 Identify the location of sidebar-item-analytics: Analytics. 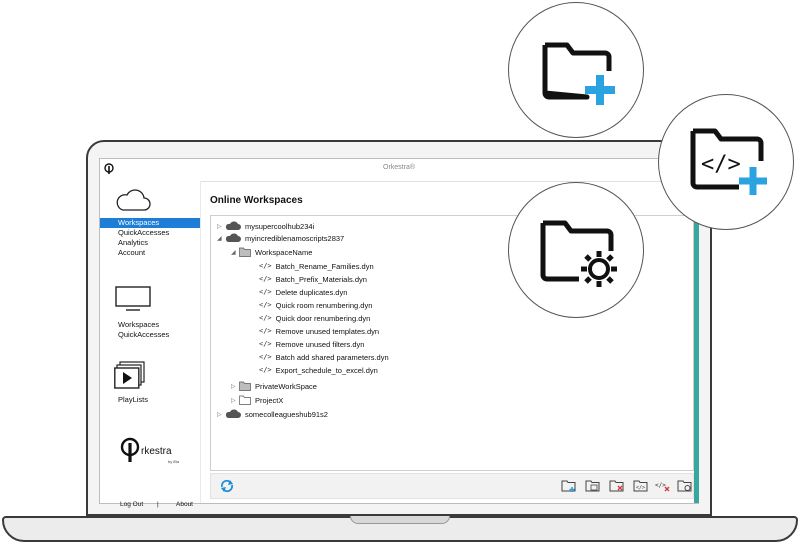
(150, 243).